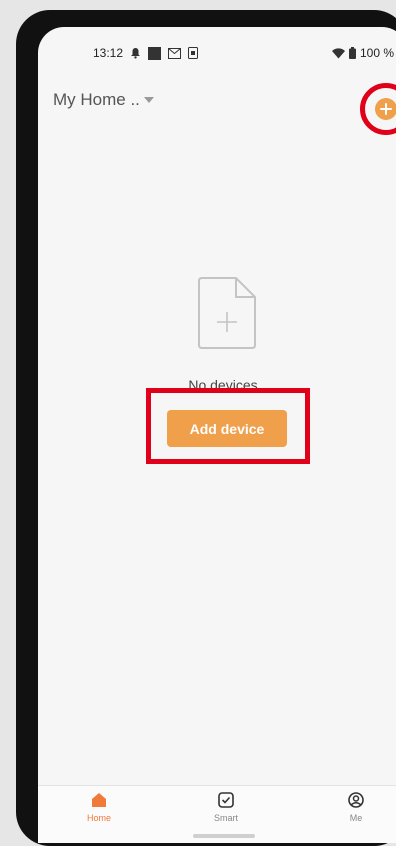 This screenshot has height=846, width=396. What do you see at coordinates (175, 53) in the screenshot?
I see `gmail-icon` at bounding box center [175, 53].